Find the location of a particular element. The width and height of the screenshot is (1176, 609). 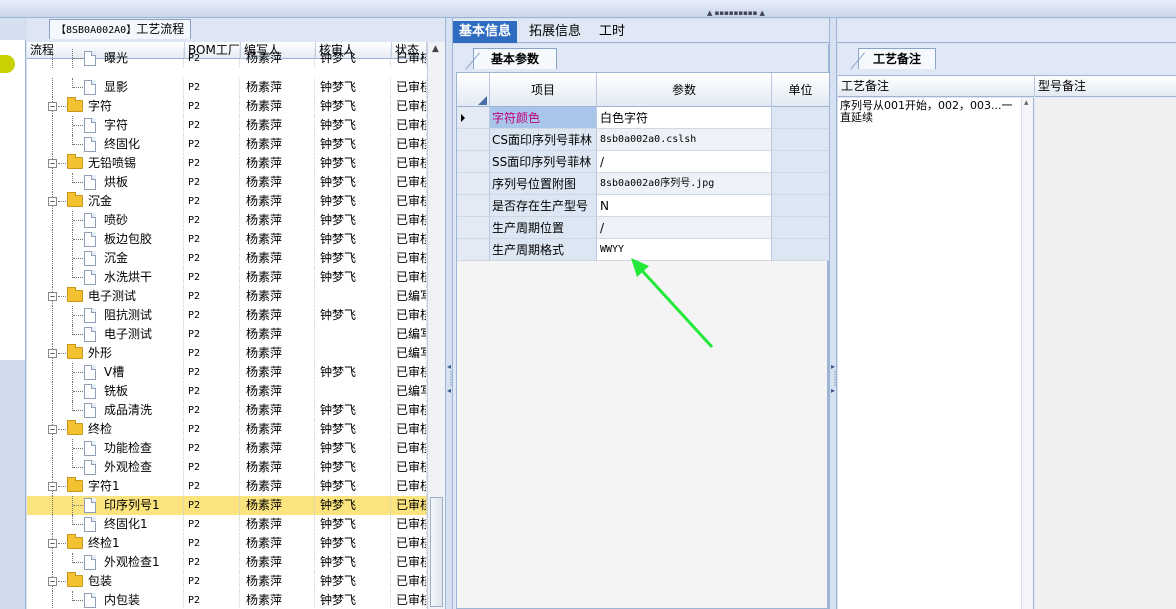

table-row: − 终检 P2杨素萍钟梦飞已审核 is located at coordinates (227, 429).